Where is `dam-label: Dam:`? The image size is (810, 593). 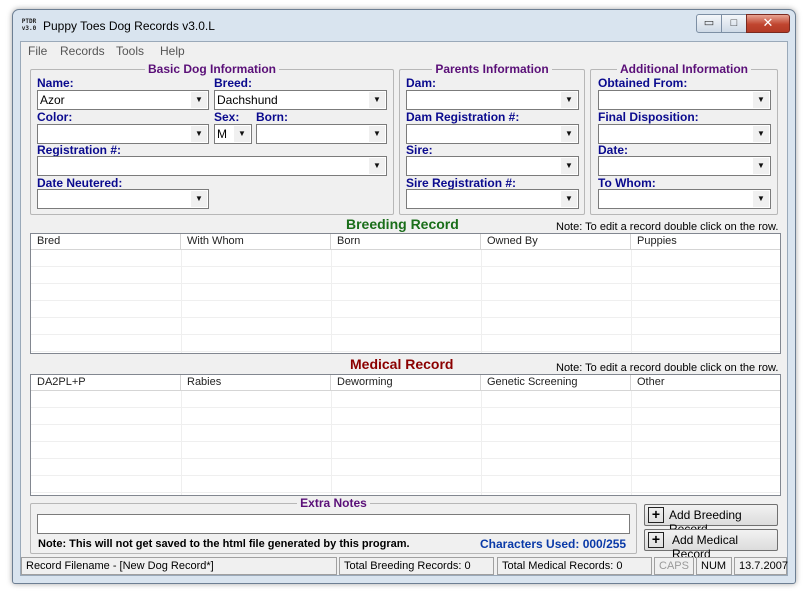 dam-label: Dam: is located at coordinates (421, 83).